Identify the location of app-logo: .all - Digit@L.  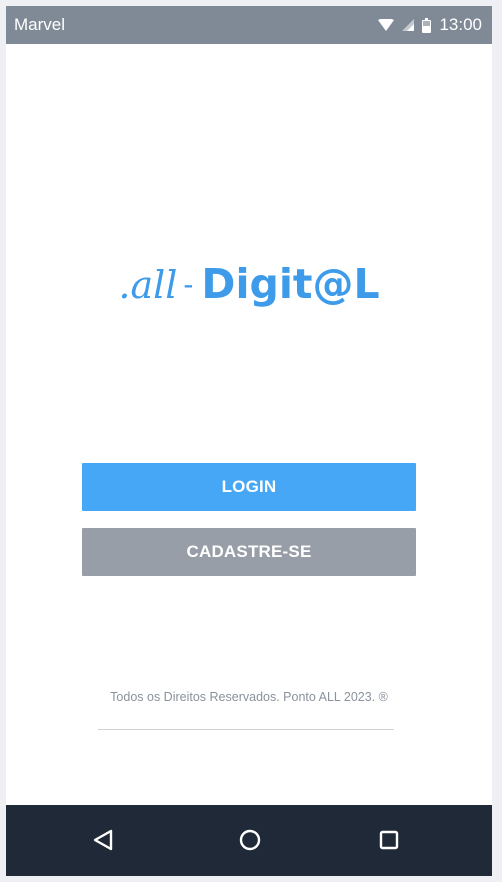
(249, 289).